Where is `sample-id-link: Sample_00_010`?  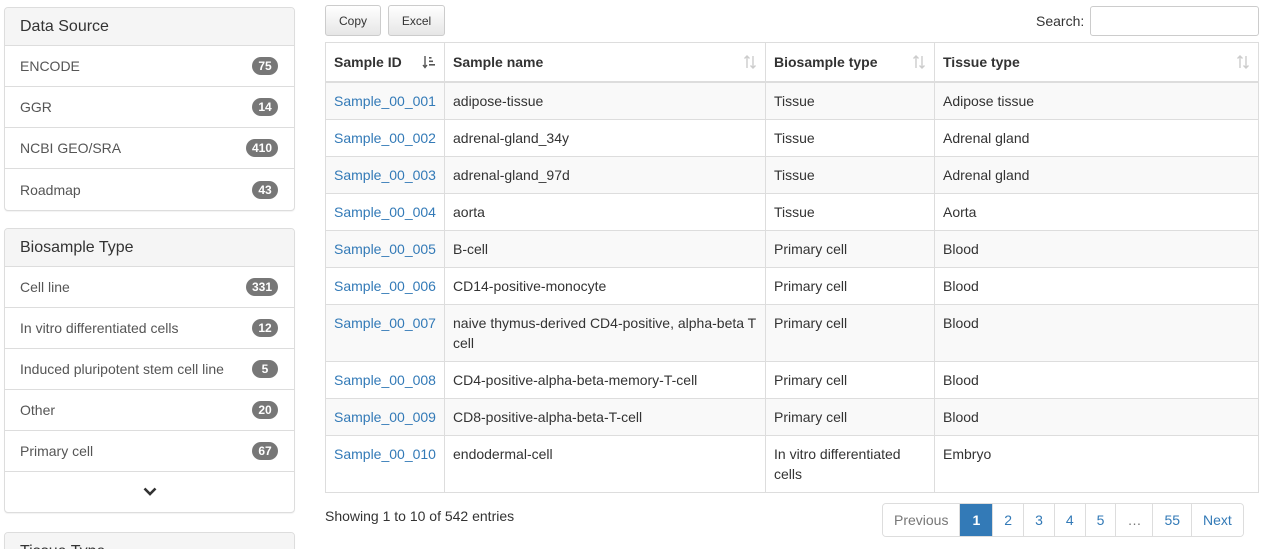
sample-id-link: Sample_00_010 is located at coordinates (385, 454).